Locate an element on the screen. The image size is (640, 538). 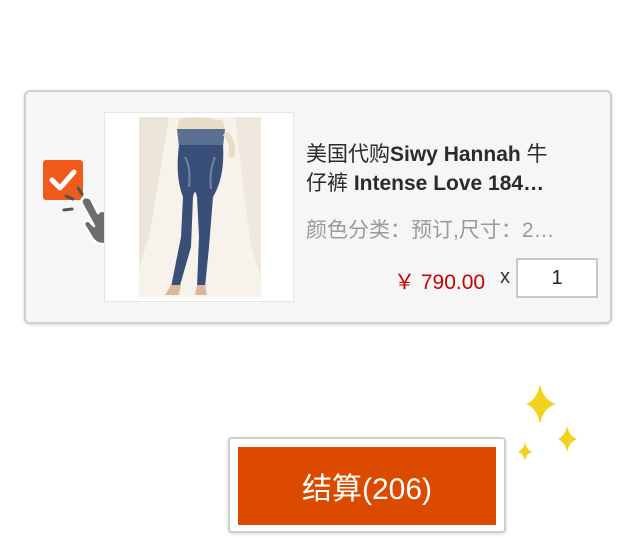
title-part-cn-2: 牛 is located at coordinates (534, 154).